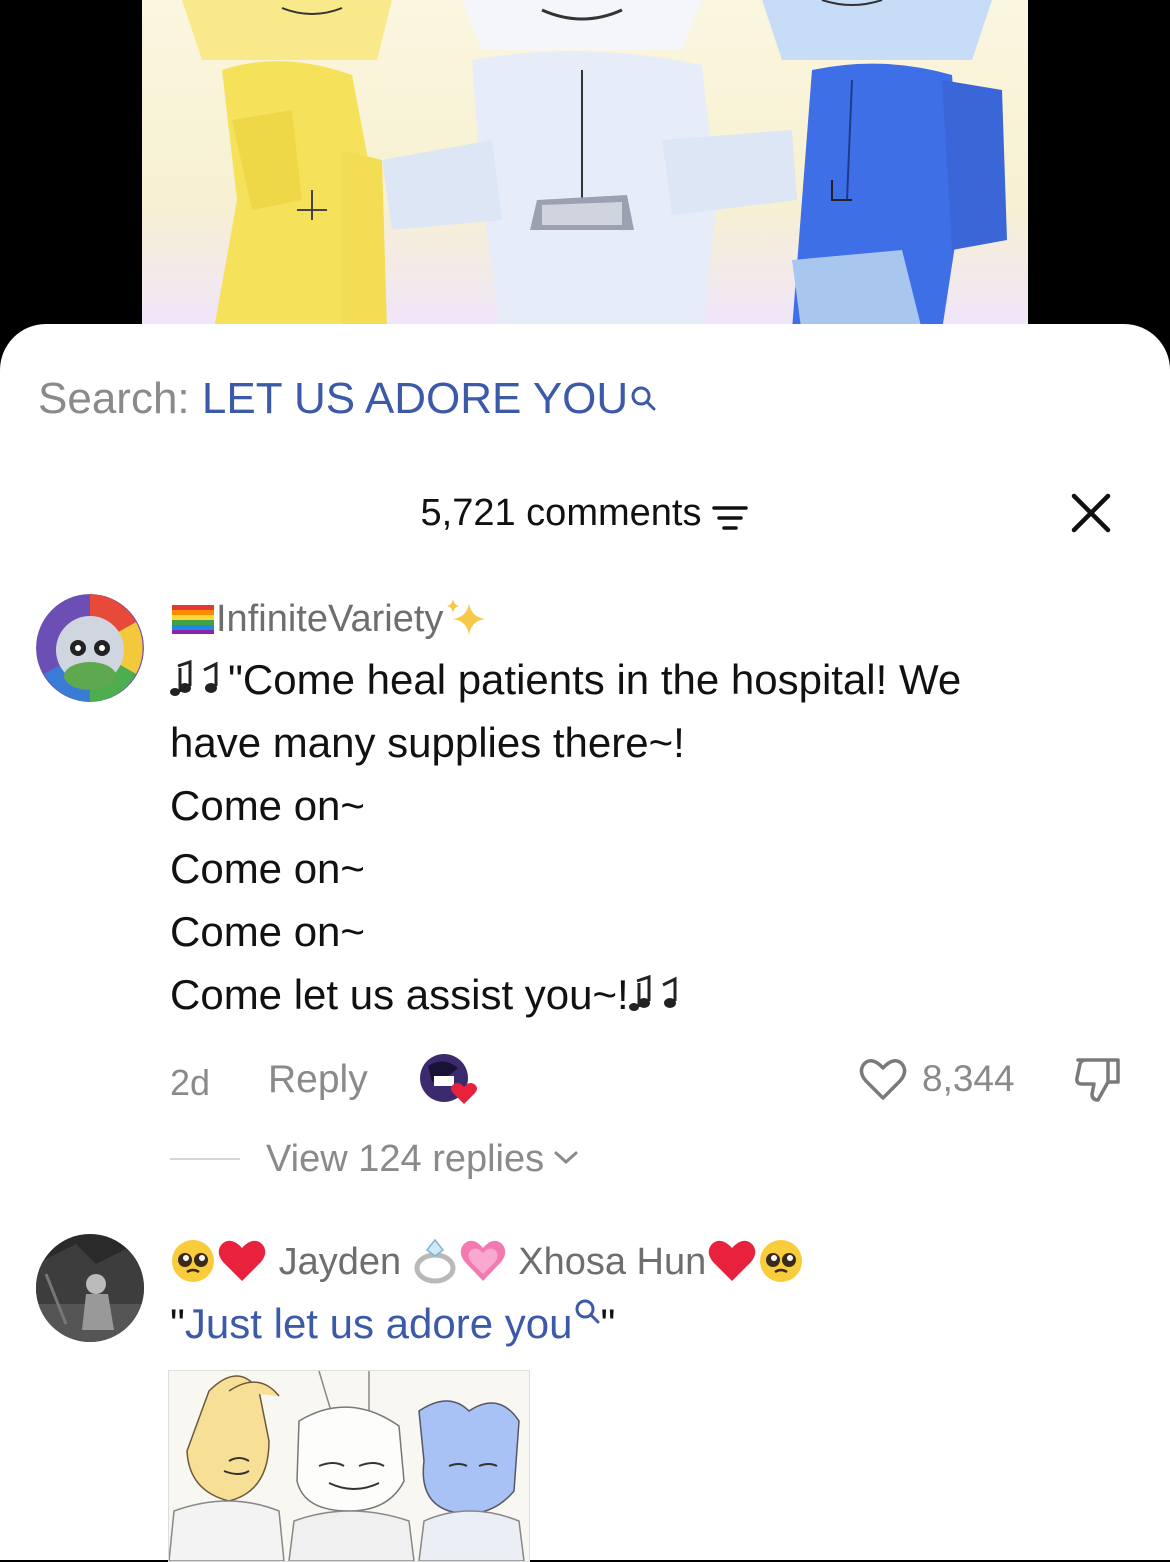  Describe the element at coordinates (435, 1261) in the screenshot. I see `ring-icon` at that location.